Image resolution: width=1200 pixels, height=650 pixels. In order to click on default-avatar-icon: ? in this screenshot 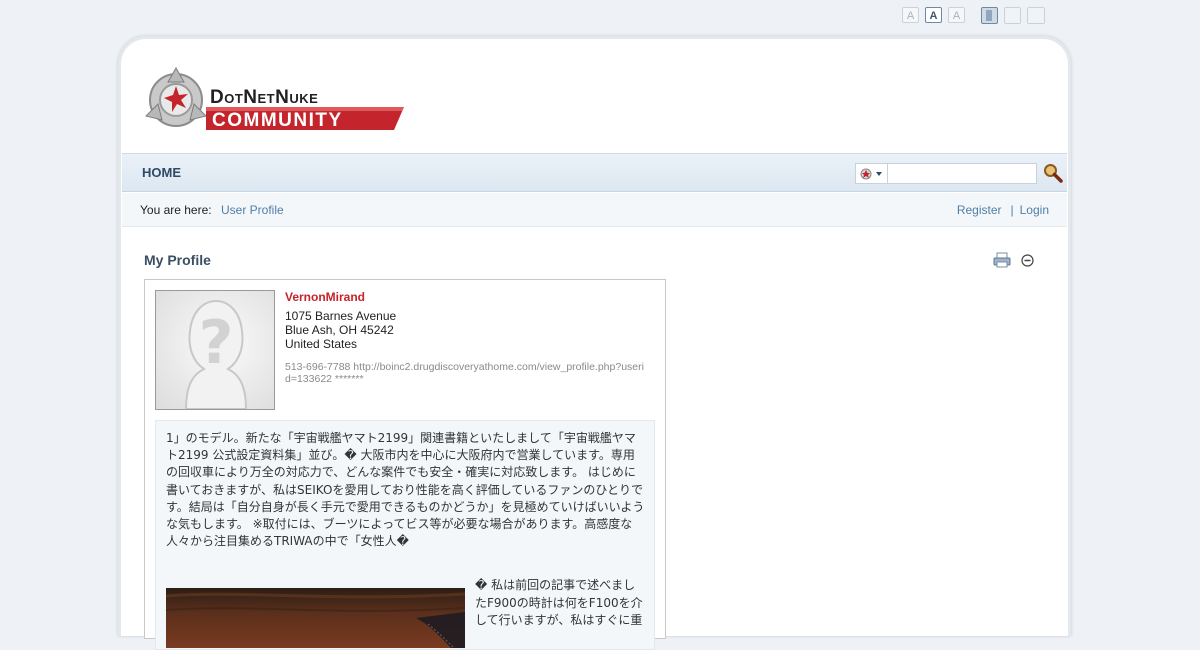, I will do `click(216, 354)`.